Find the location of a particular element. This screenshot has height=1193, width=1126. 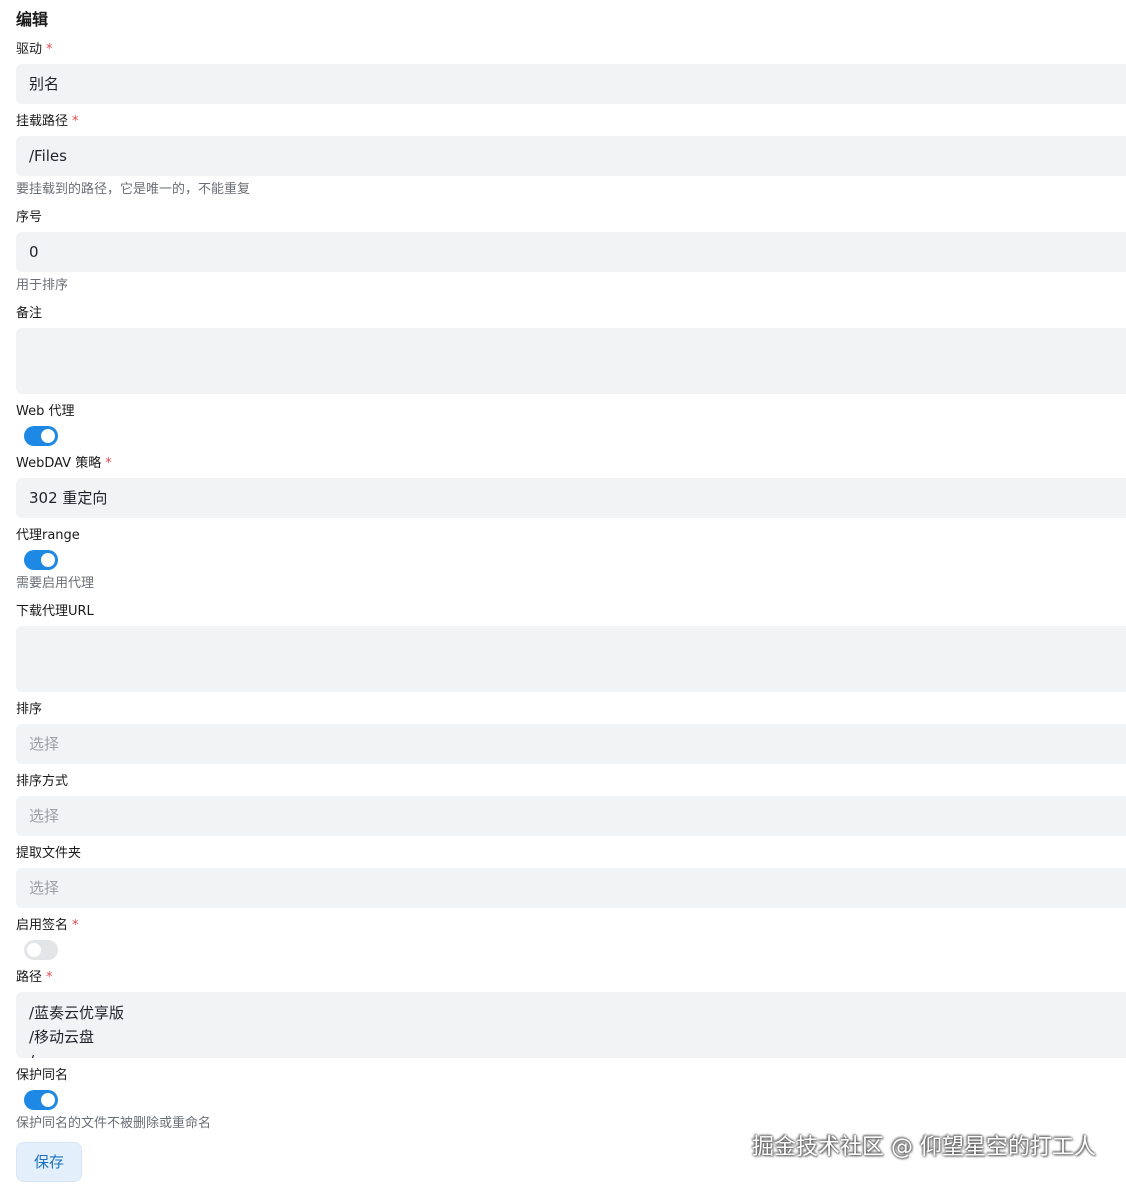

proxy-range-label-text: 代理range is located at coordinates (48, 535).